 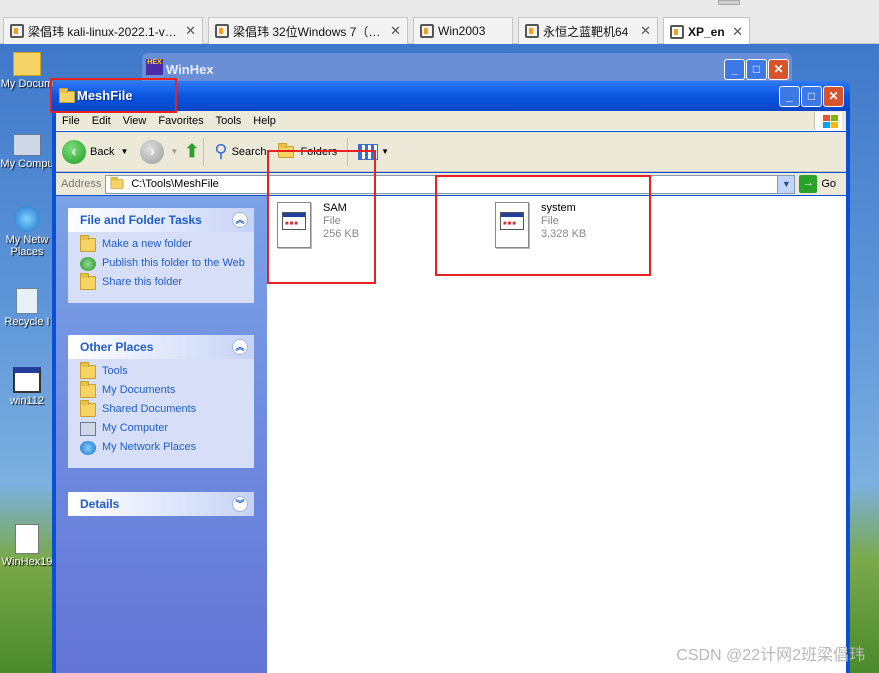 What do you see at coordinates (135, 428) in the screenshot?
I see `link-label: My Computer` at bounding box center [135, 428].